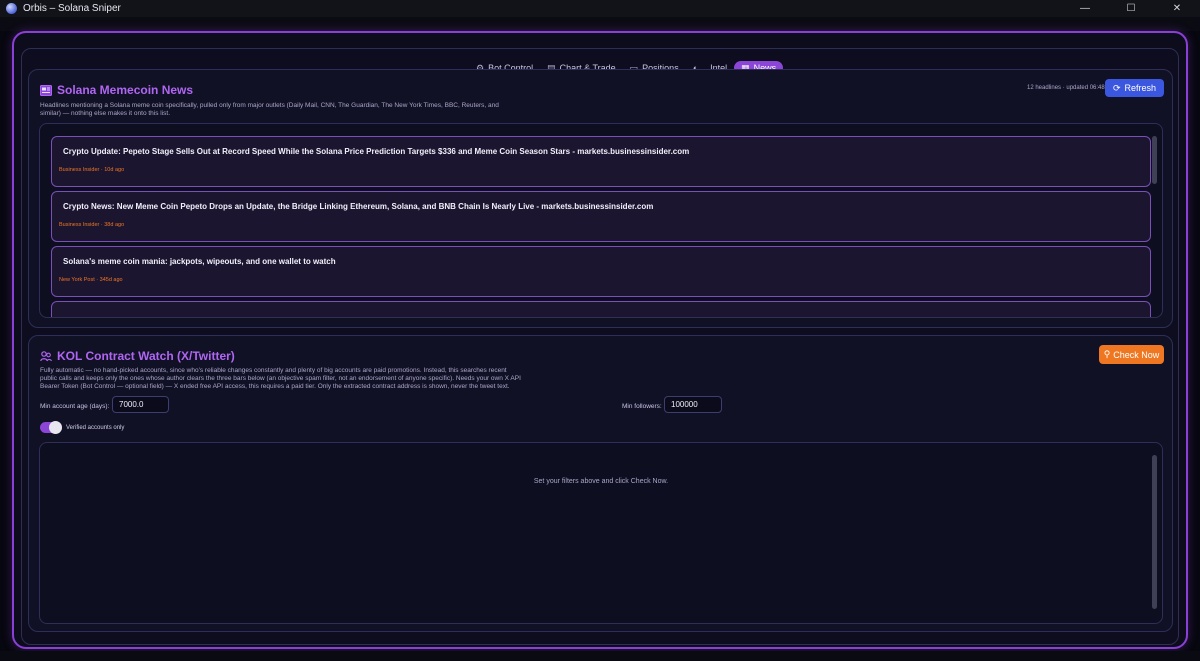  I want to click on kol-title-row: KOL Contract Watch (X/Twitter), so click(137, 356).